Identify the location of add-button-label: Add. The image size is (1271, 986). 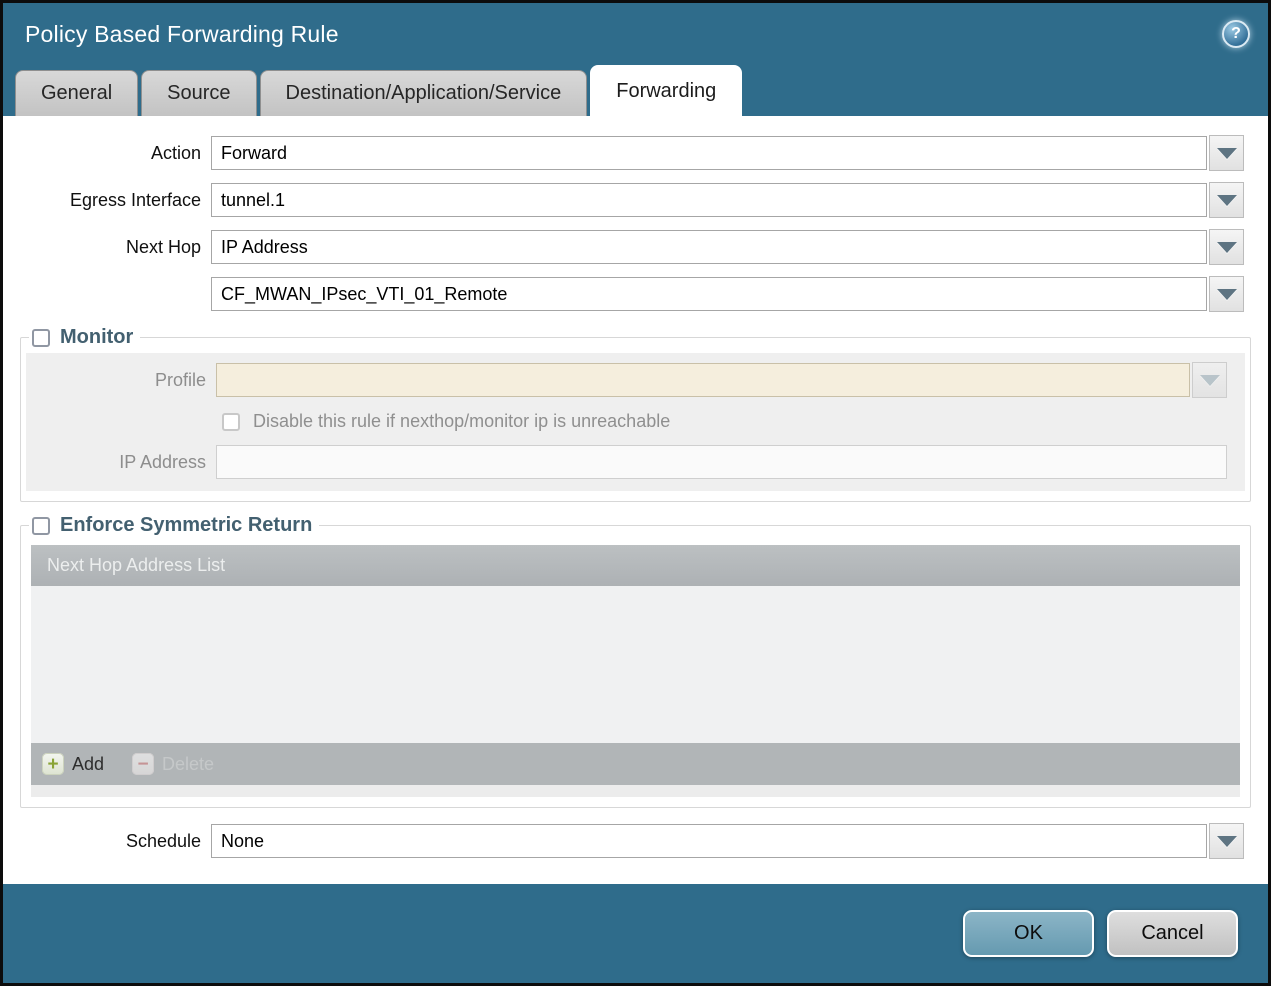
(88, 763).